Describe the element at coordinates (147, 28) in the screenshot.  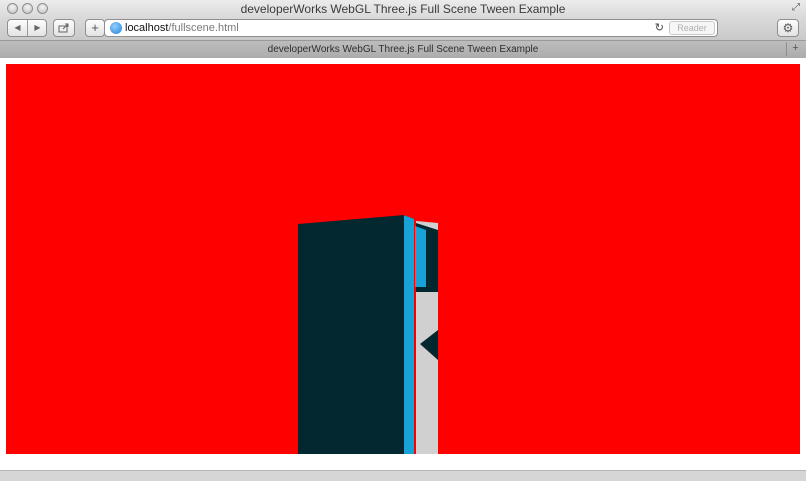
I see `url-host: localhost` at that location.